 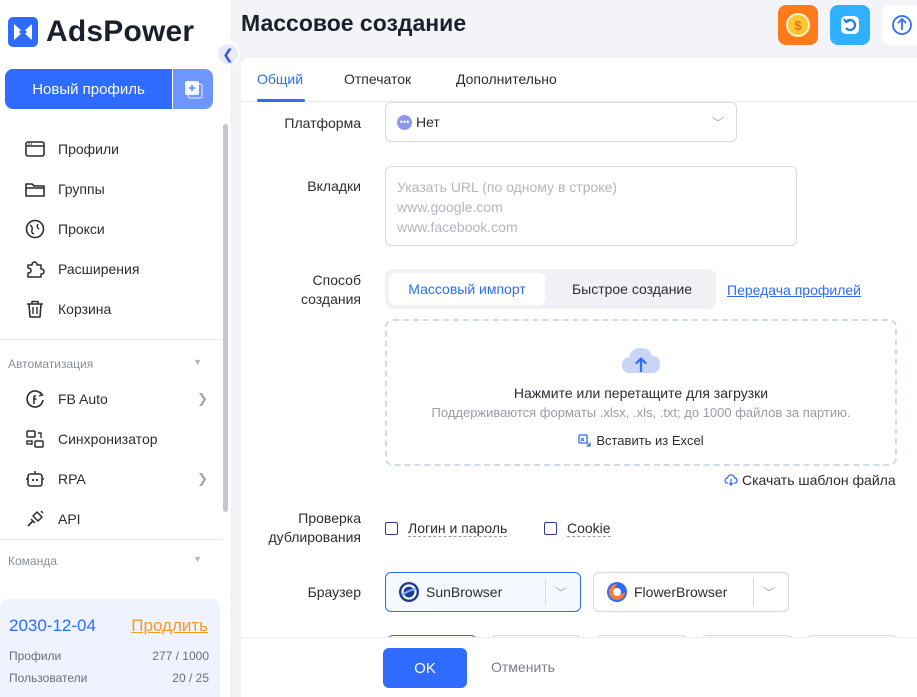 I want to click on coin-reward-button: $, so click(x=798, y=25).